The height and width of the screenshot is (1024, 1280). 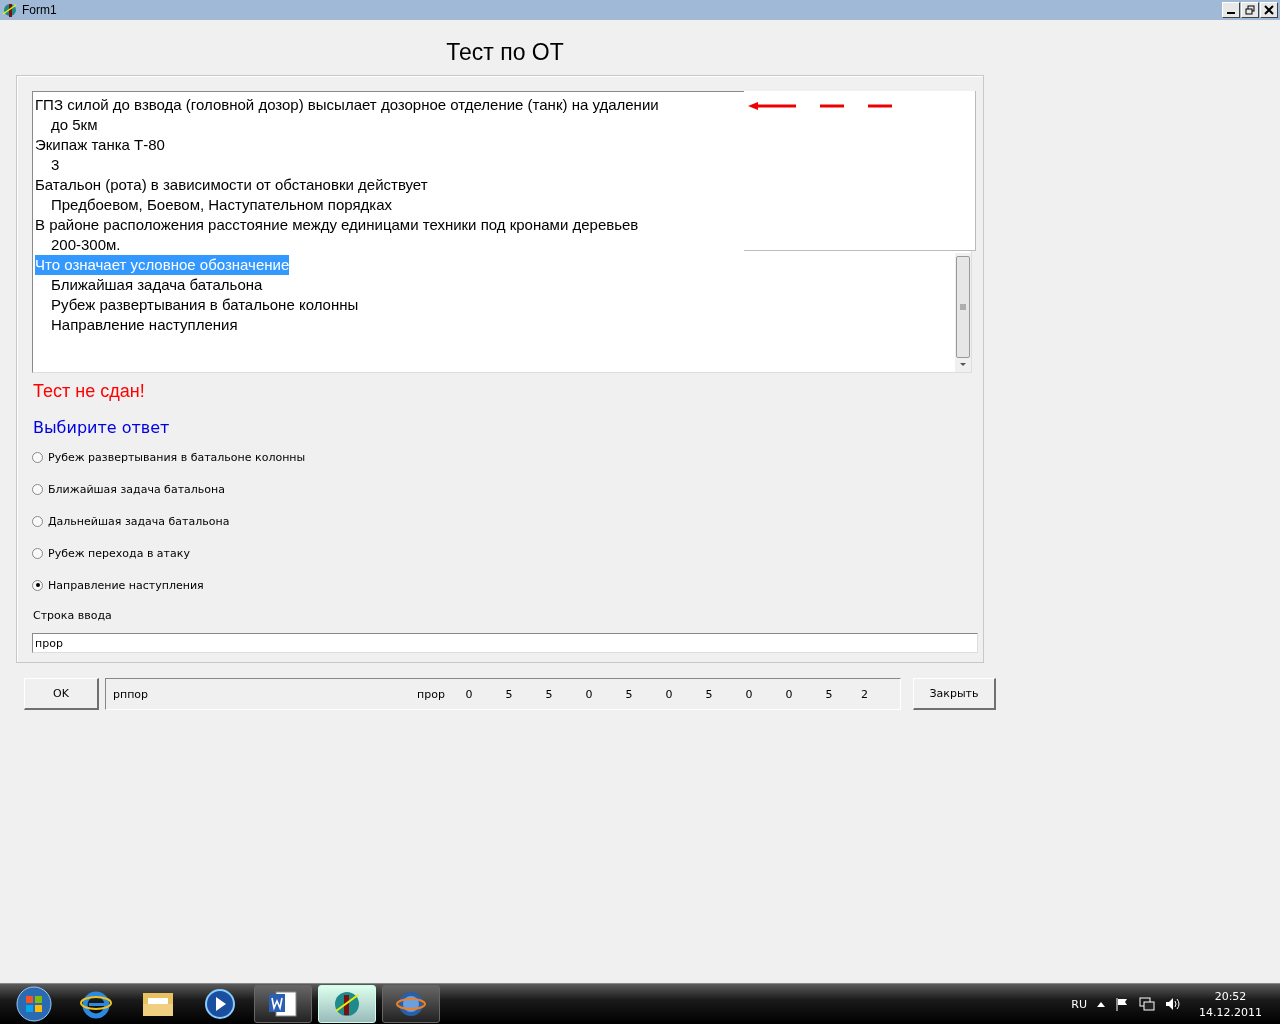 I want to click on start-orb-icon, so click(x=34, y=1004).